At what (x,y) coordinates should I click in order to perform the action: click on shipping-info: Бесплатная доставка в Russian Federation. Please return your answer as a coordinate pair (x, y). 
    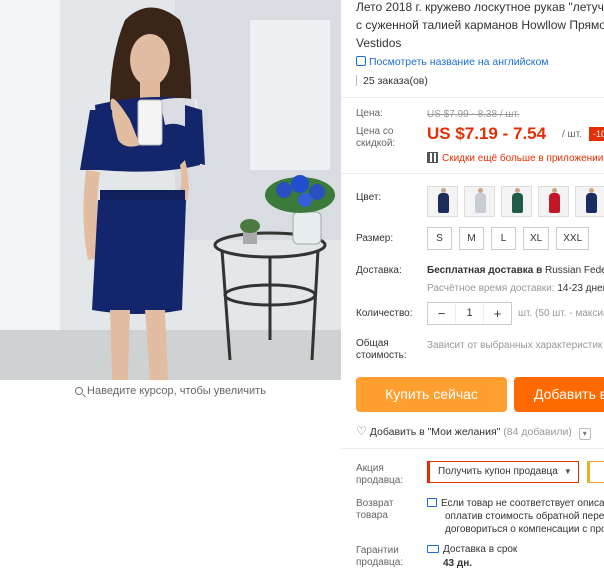
    Looking at the image, I should click on (515, 270).